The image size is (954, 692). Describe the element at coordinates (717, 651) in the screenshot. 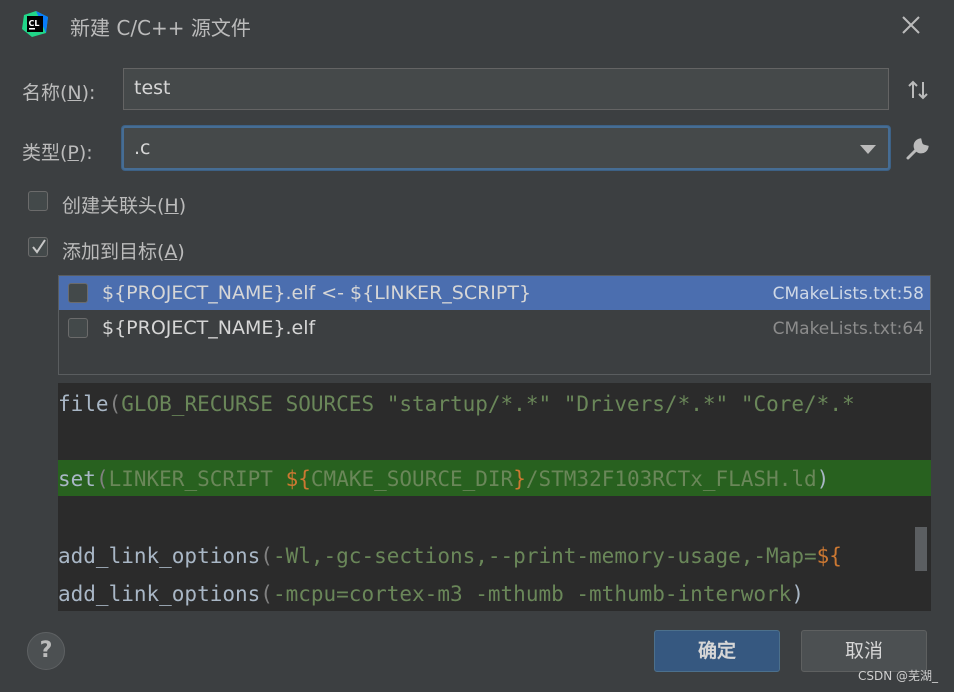

I see `ok-button: 确定` at that location.